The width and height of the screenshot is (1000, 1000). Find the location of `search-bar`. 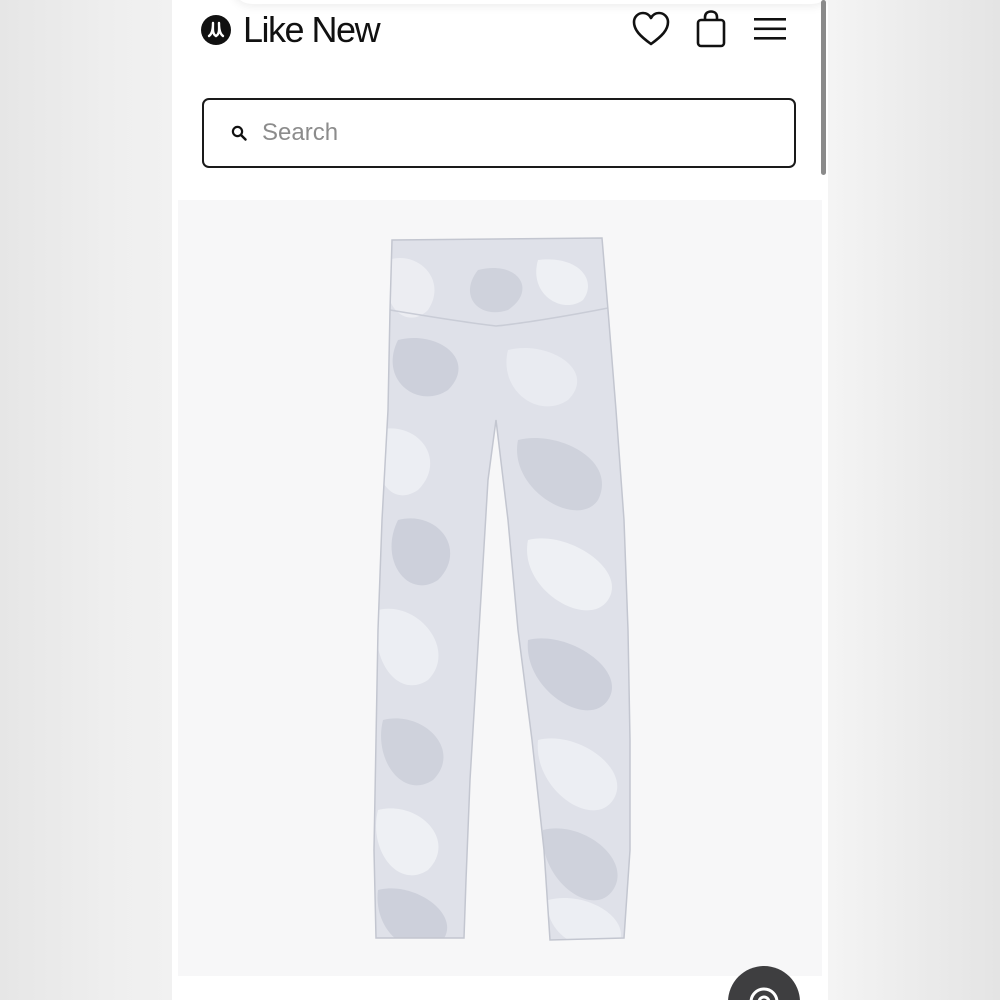

search-bar is located at coordinates (499, 133).